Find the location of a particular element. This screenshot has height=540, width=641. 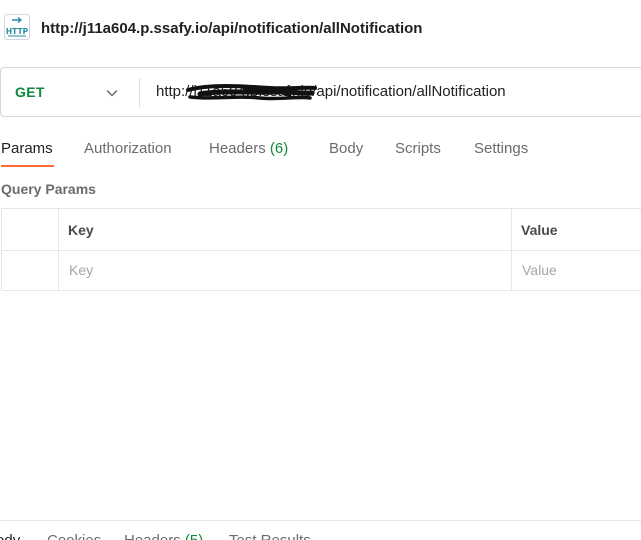

param-value-input is located at coordinates (577, 270).